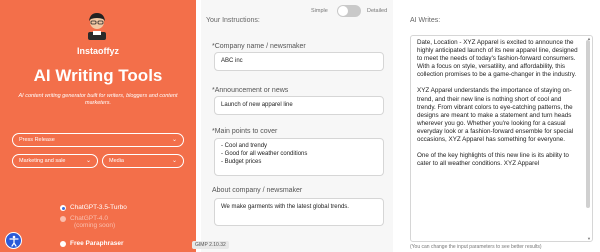 Image resolution: width=600 pixels, height=252 pixels. What do you see at coordinates (210, 245) in the screenshot?
I see `version-badge: GIMP 2.10.32` at bounding box center [210, 245].